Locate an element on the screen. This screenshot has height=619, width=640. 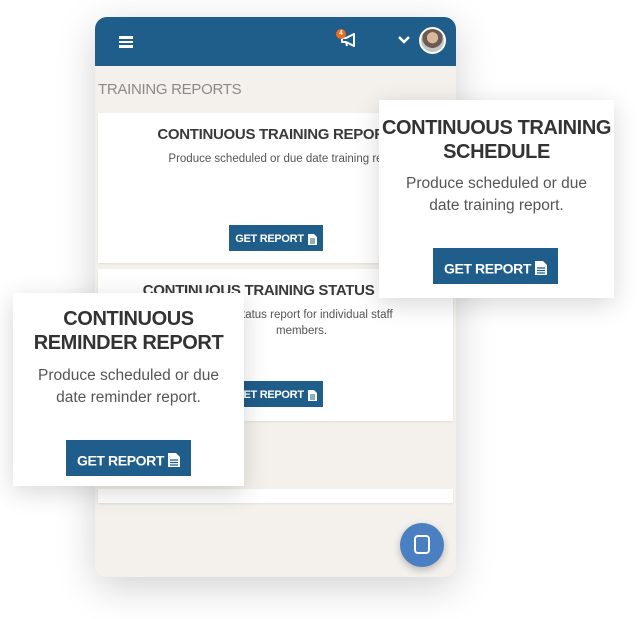
popup-description: date reminder report. is located at coordinates (128, 397).